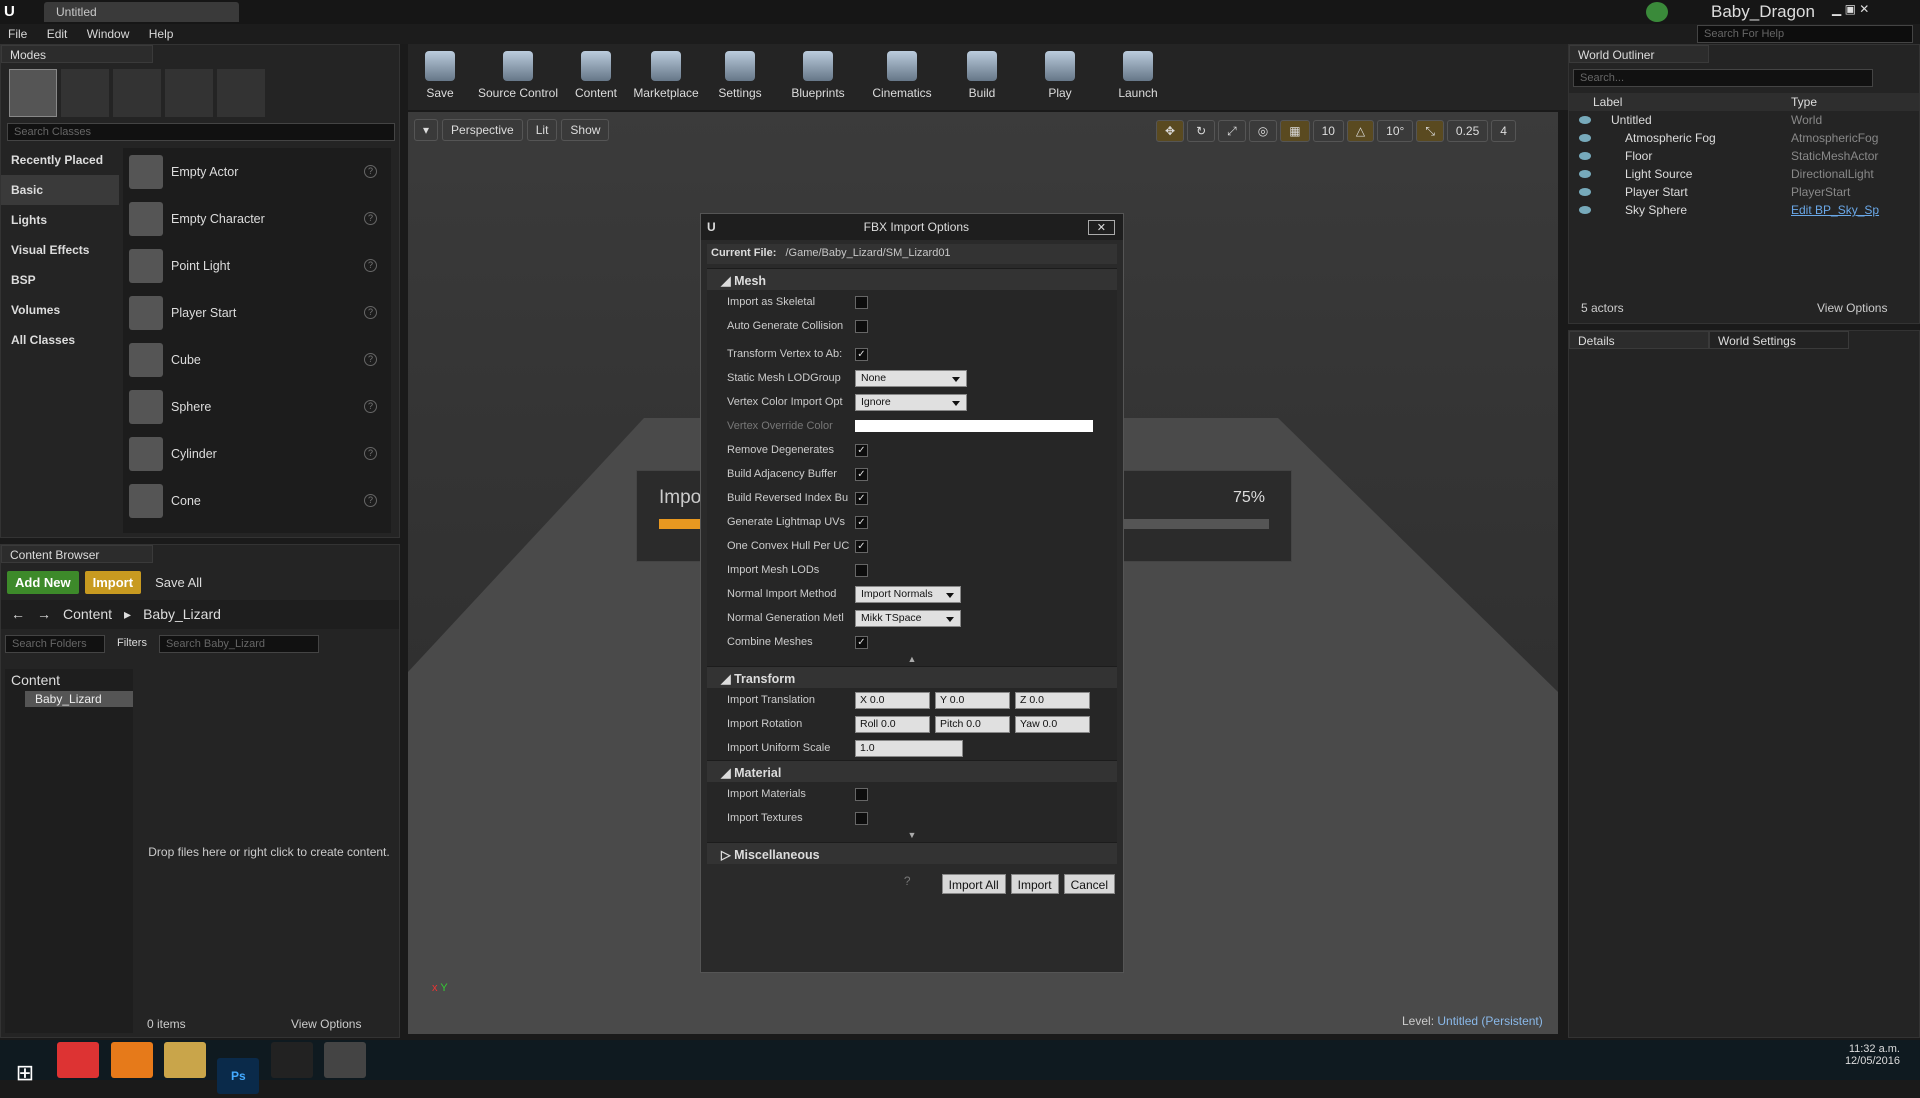 The width and height of the screenshot is (1920, 1098). What do you see at coordinates (518, 75) in the screenshot?
I see `source-control-button: Source Control` at bounding box center [518, 75].